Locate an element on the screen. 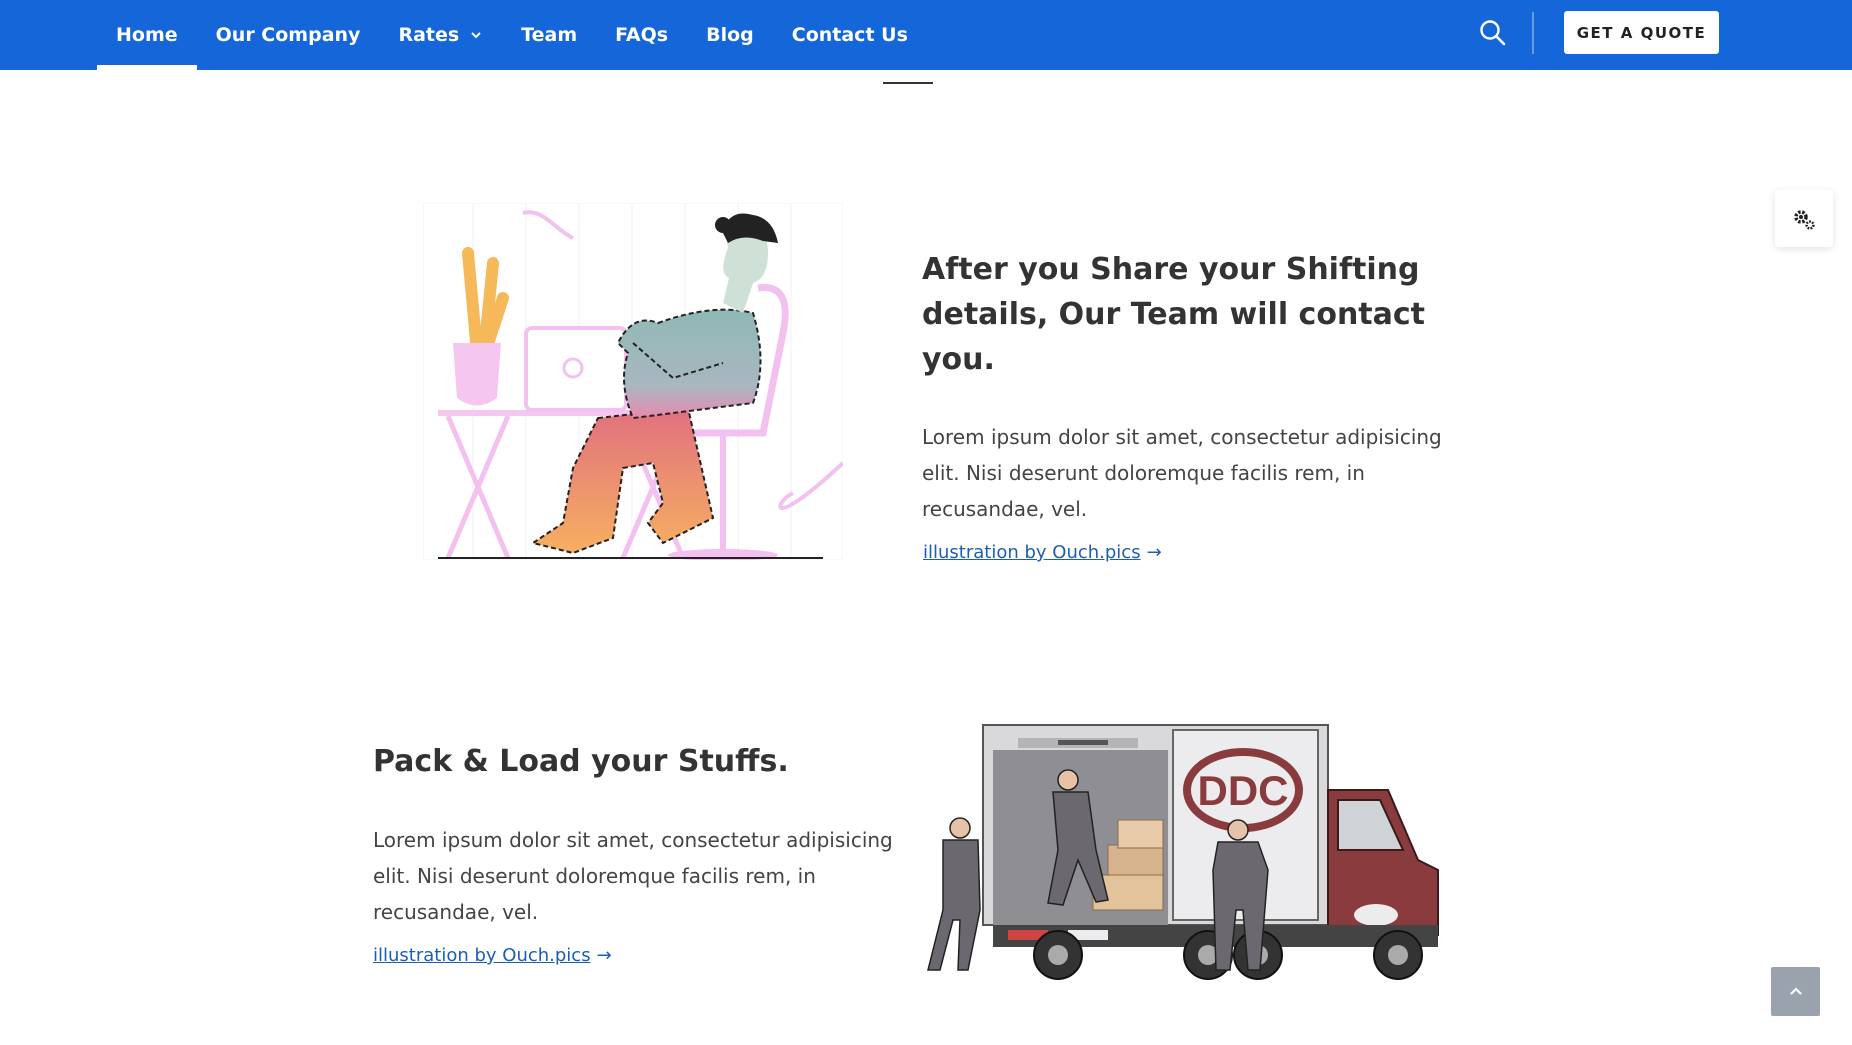 The height and width of the screenshot is (1045, 1852). nav-item-contact-us: Contact Us is located at coordinates (850, 35).